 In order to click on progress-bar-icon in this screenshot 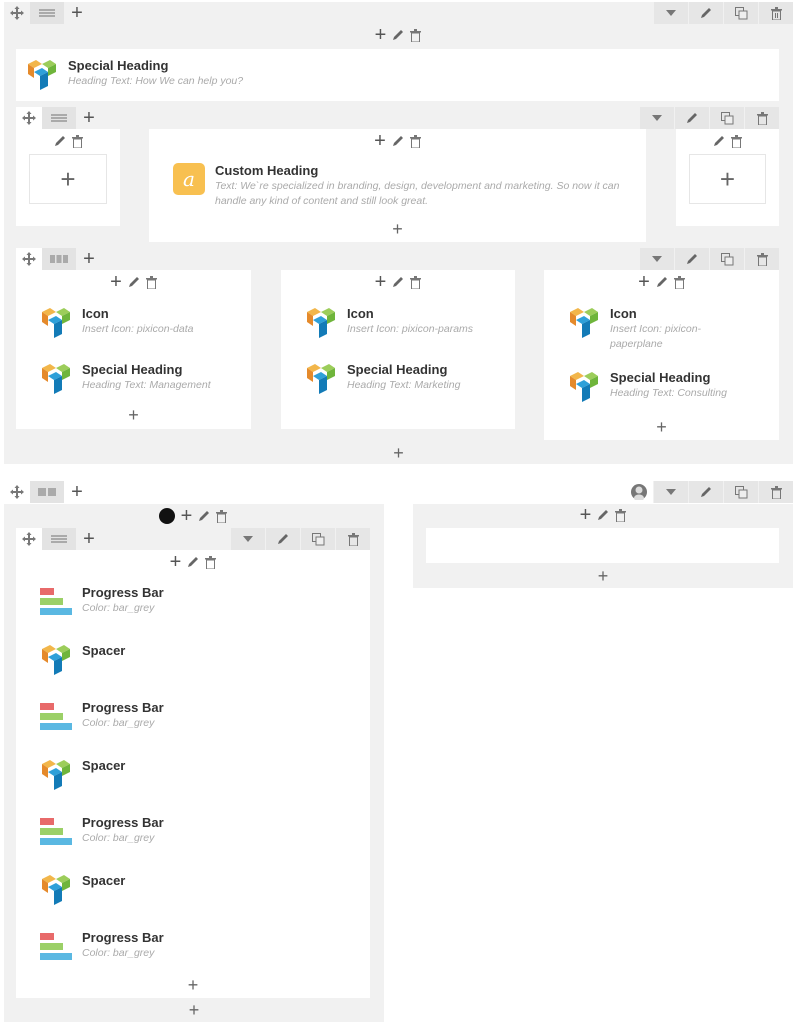, I will do `click(56, 831)`.